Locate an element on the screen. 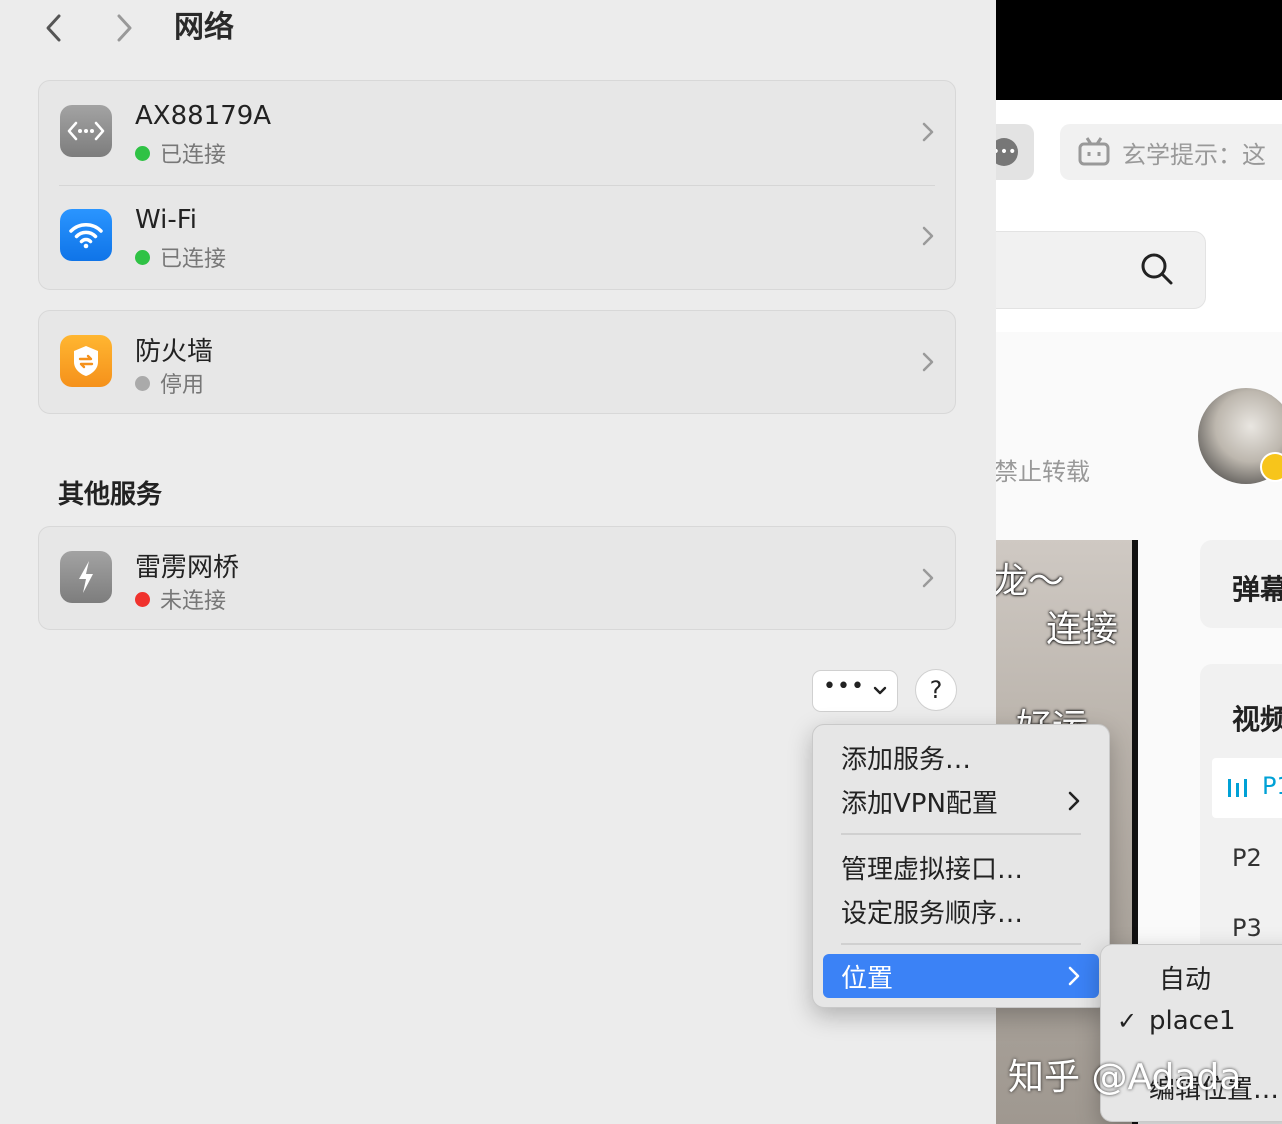 Image resolution: width=1282 pixels, height=1124 pixels. service-row-ax88179a: AX88179A 已连接 is located at coordinates (497, 133).